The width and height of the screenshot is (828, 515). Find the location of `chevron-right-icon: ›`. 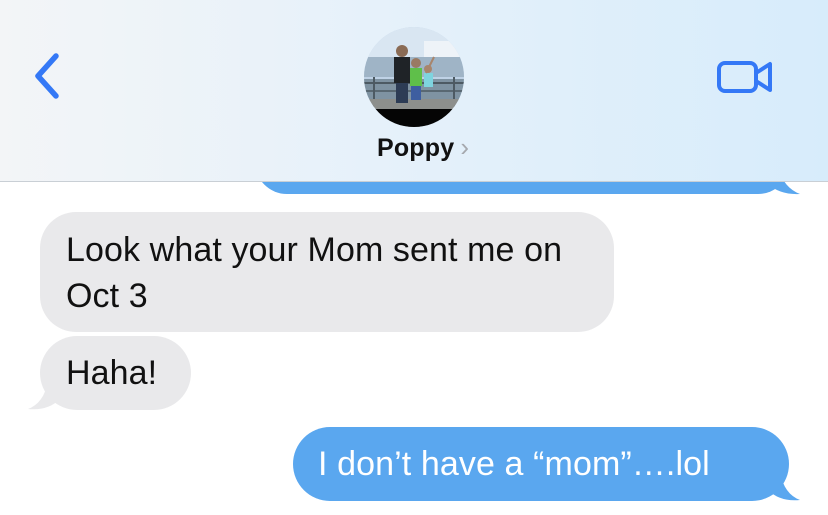

chevron-right-icon: › is located at coordinates (465, 146).